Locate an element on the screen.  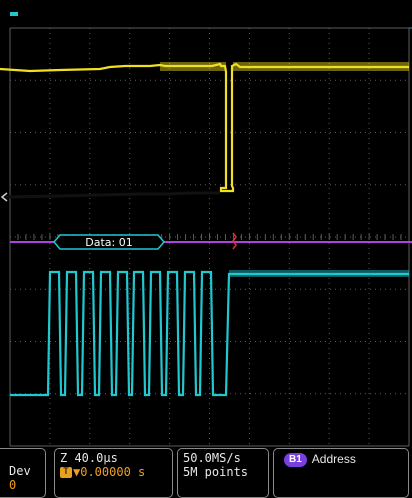
dev-label: Dev is located at coordinates (20, 471).